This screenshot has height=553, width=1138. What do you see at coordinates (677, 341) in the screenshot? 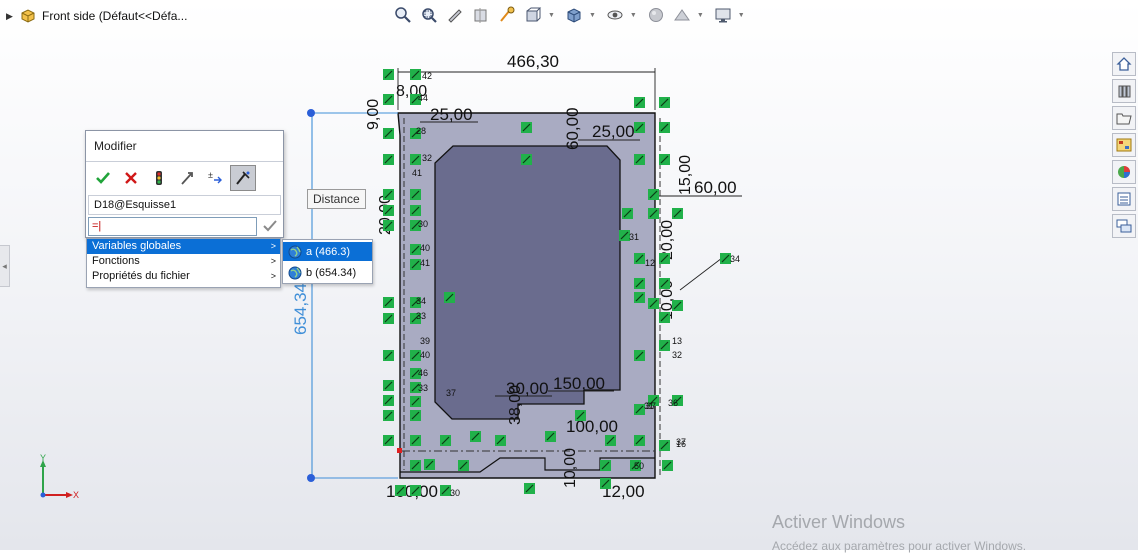
I see `relation-number-label: 13` at bounding box center [677, 341].